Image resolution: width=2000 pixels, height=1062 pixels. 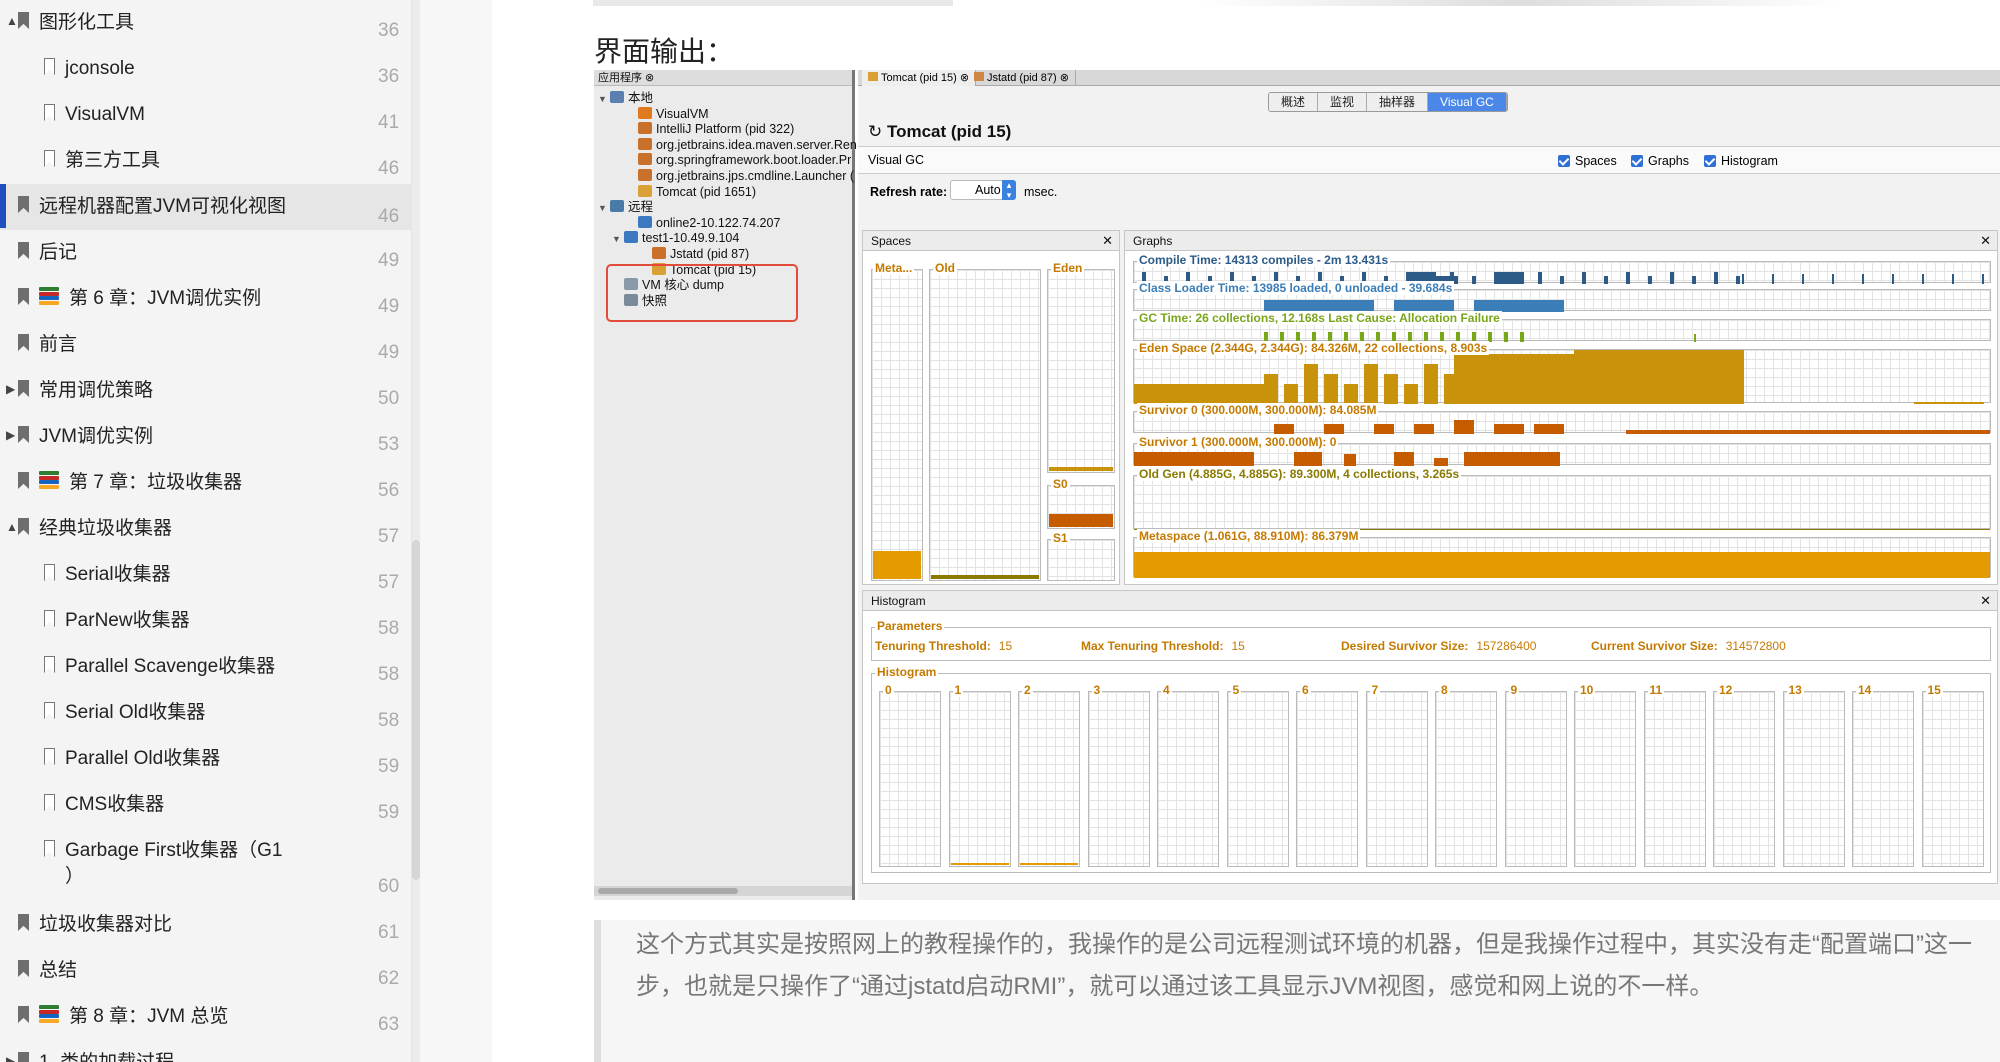 What do you see at coordinates (1398, 102) in the screenshot?
I see `view-sampler: 抽样器` at bounding box center [1398, 102].